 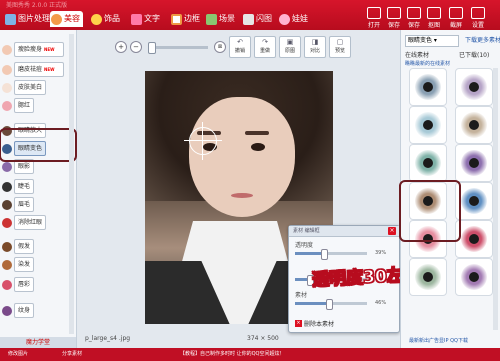 What do you see at coordinates (314, 323) in the screenshot?
I see `delete-material-button: × 删除本素材` at bounding box center [314, 323].